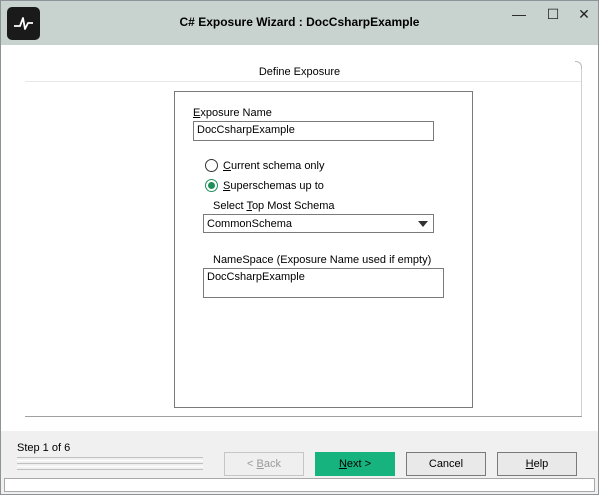 Image resolution: width=599 pixels, height=495 pixels. Describe the element at coordinates (446, 464) in the screenshot. I see `cancel-button: Cancel` at that location.